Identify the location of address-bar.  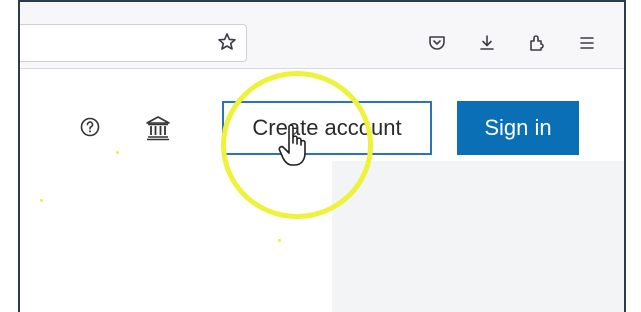
(133, 43).